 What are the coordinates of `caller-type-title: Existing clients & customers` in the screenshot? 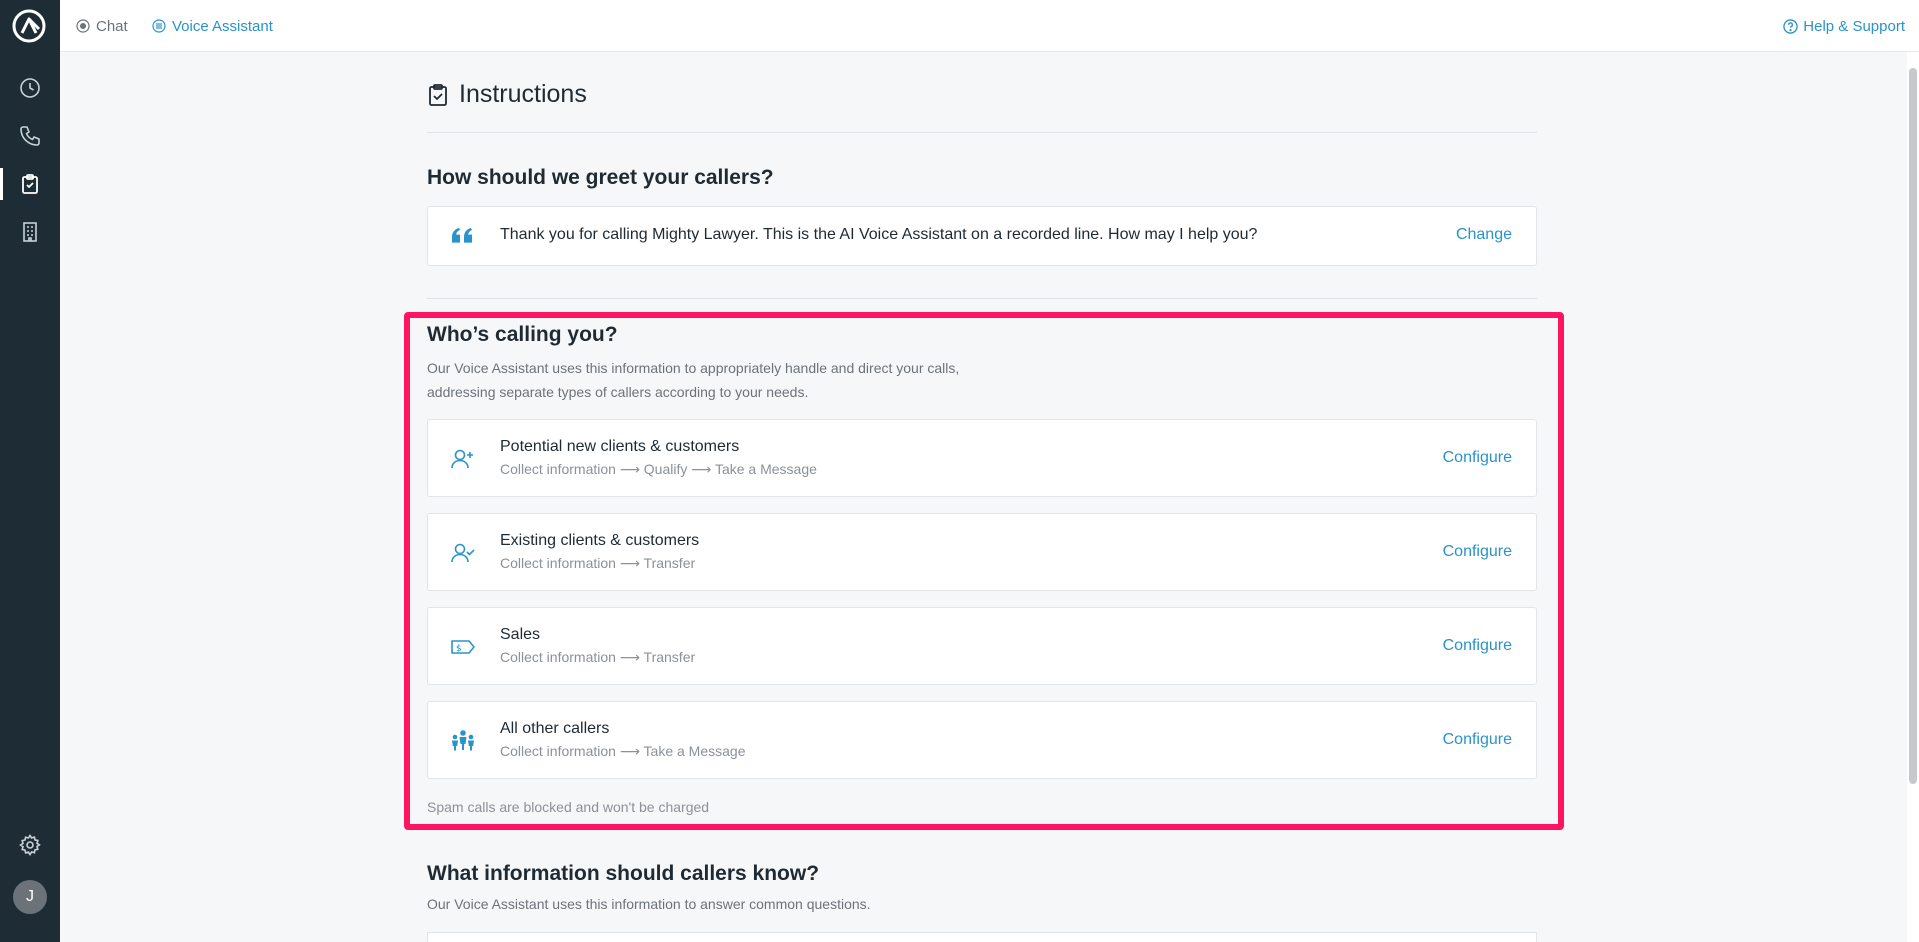 It's located at (600, 540).